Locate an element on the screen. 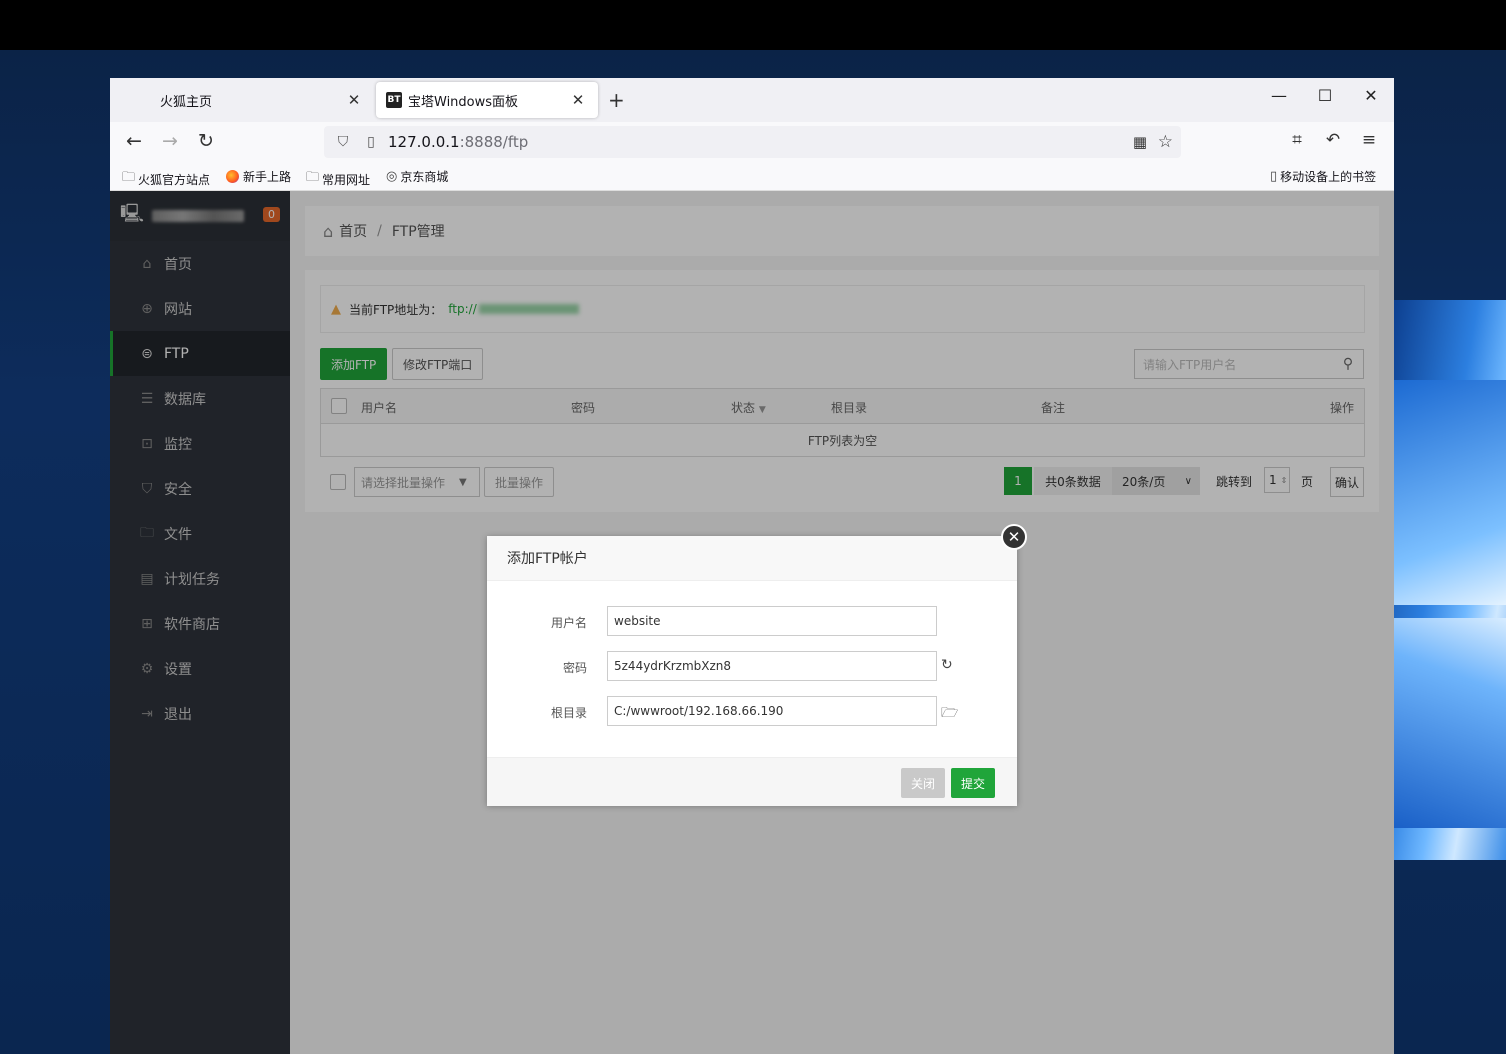  bookmark-label: 火狐官方站点 is located at coordinates (174, 179).